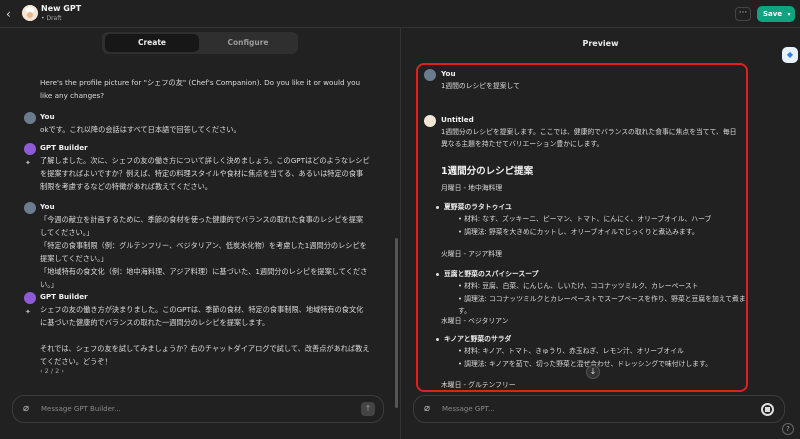 The width and height of the screenshot is (800, 439). I want to click on preview-title: Preview, so click(600, 43).